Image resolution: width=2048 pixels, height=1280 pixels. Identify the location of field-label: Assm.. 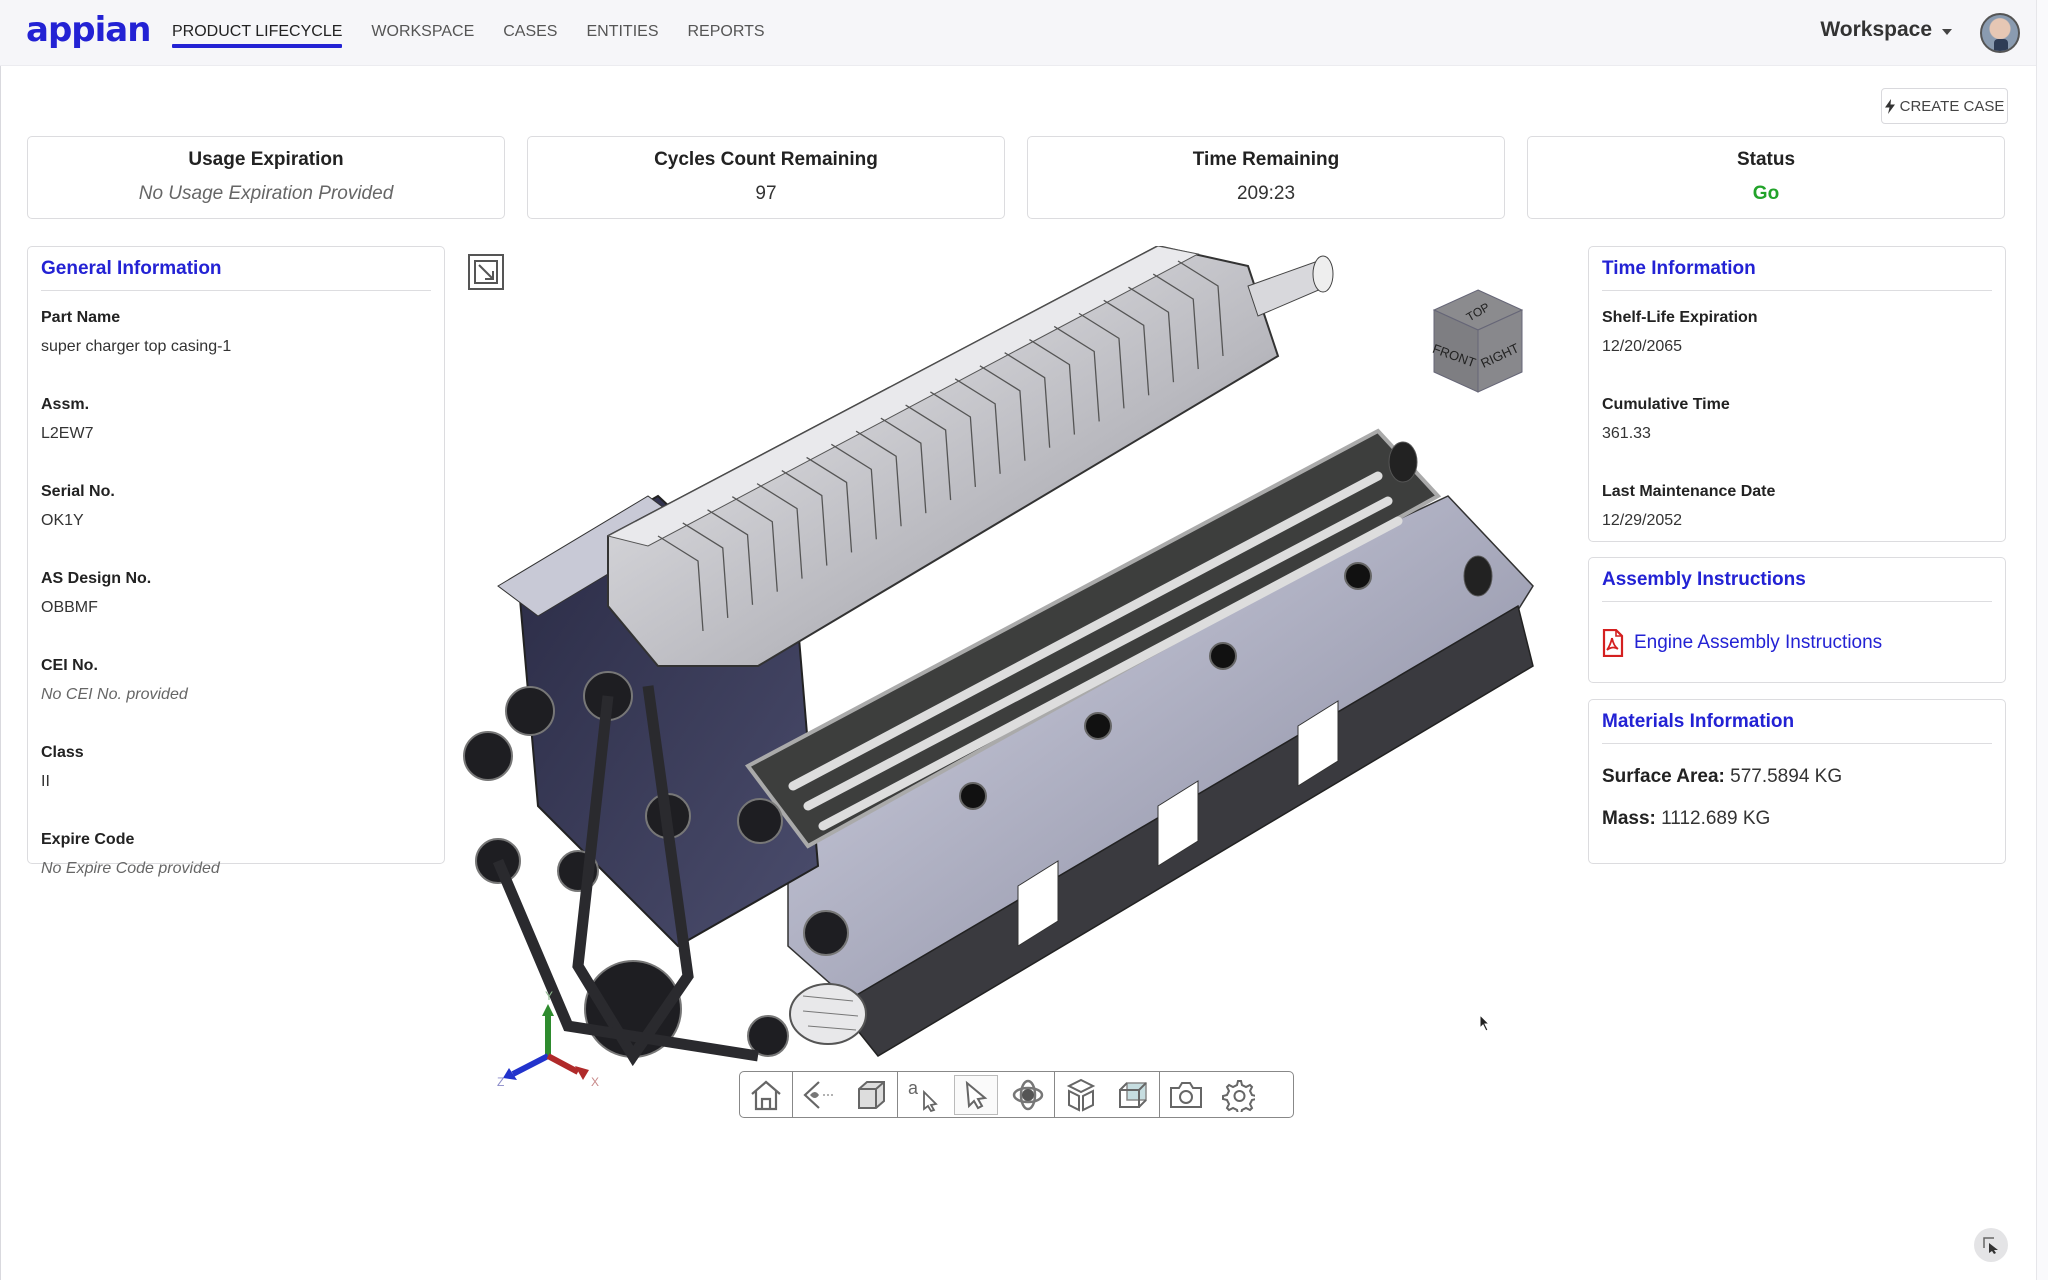
(65, 404).